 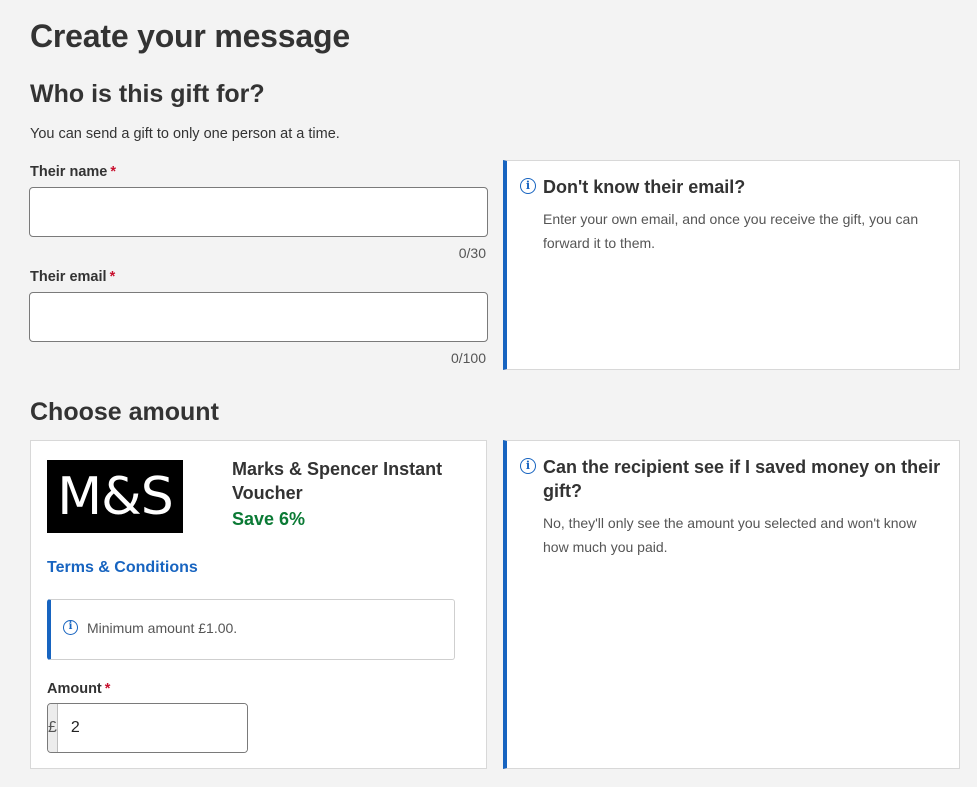 What do you see at coordinates (258, 212) in the screenshot?
I see `their-name-input` at bounding box center [258, 212].